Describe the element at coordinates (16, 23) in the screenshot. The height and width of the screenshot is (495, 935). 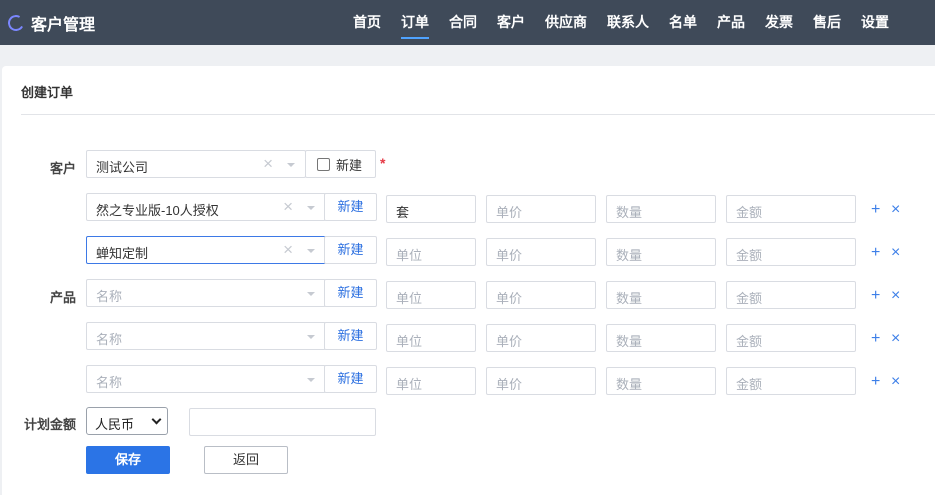
I see `brand-logo-icon` at that location.